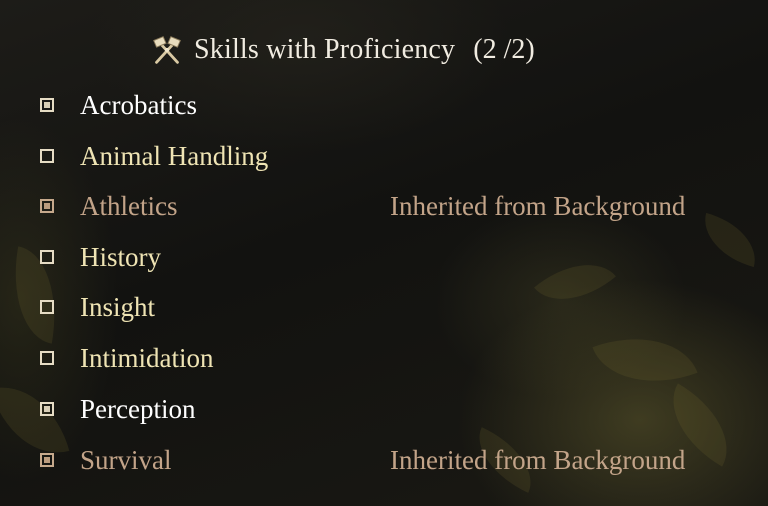  Describe the element at coordinates (384, 409) in the screenshot. I see `skill-row-perception: Perception` at that location.